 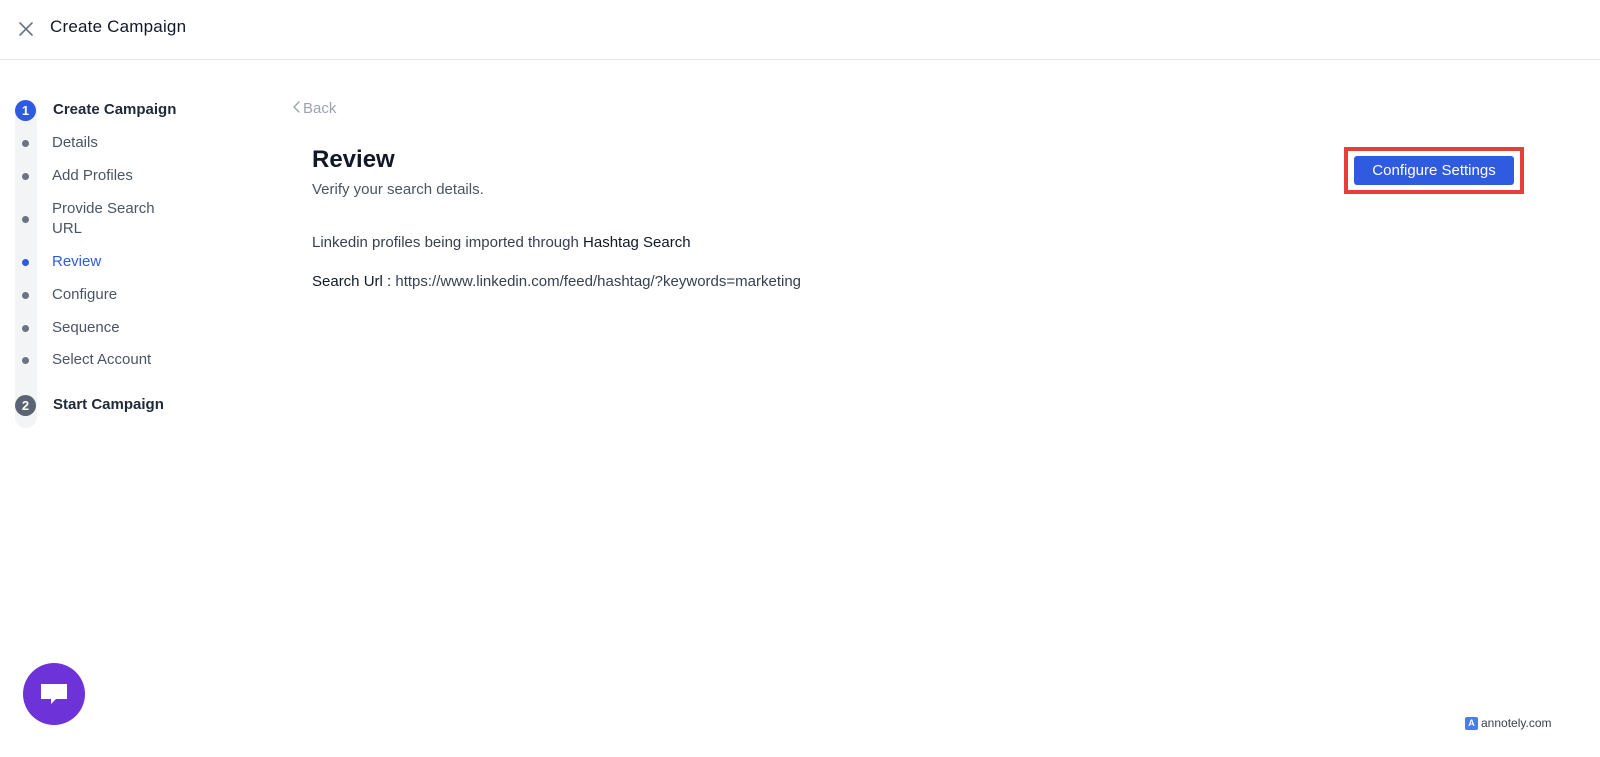 I want to click on step-item-provide-search-url: Provide Search URL, so click(x=117, y=219).